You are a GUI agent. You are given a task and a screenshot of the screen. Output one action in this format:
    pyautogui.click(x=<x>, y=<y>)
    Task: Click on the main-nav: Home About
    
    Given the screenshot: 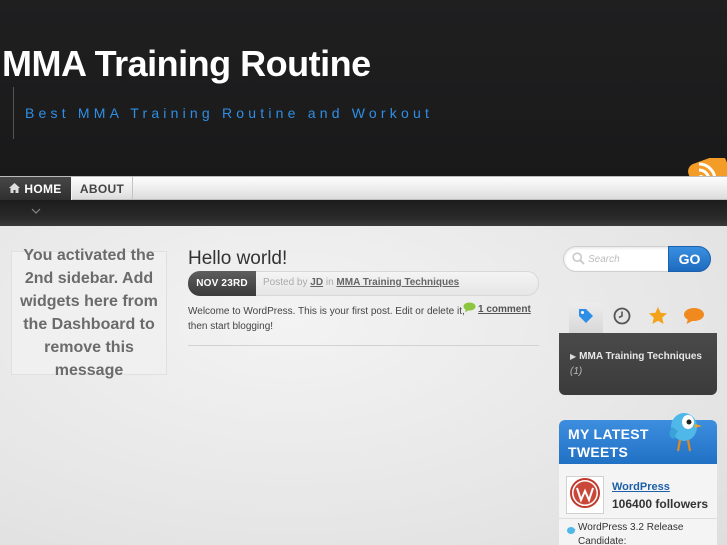 What is the action you would take?
    pyautogui.click(x=363, y=188)
    